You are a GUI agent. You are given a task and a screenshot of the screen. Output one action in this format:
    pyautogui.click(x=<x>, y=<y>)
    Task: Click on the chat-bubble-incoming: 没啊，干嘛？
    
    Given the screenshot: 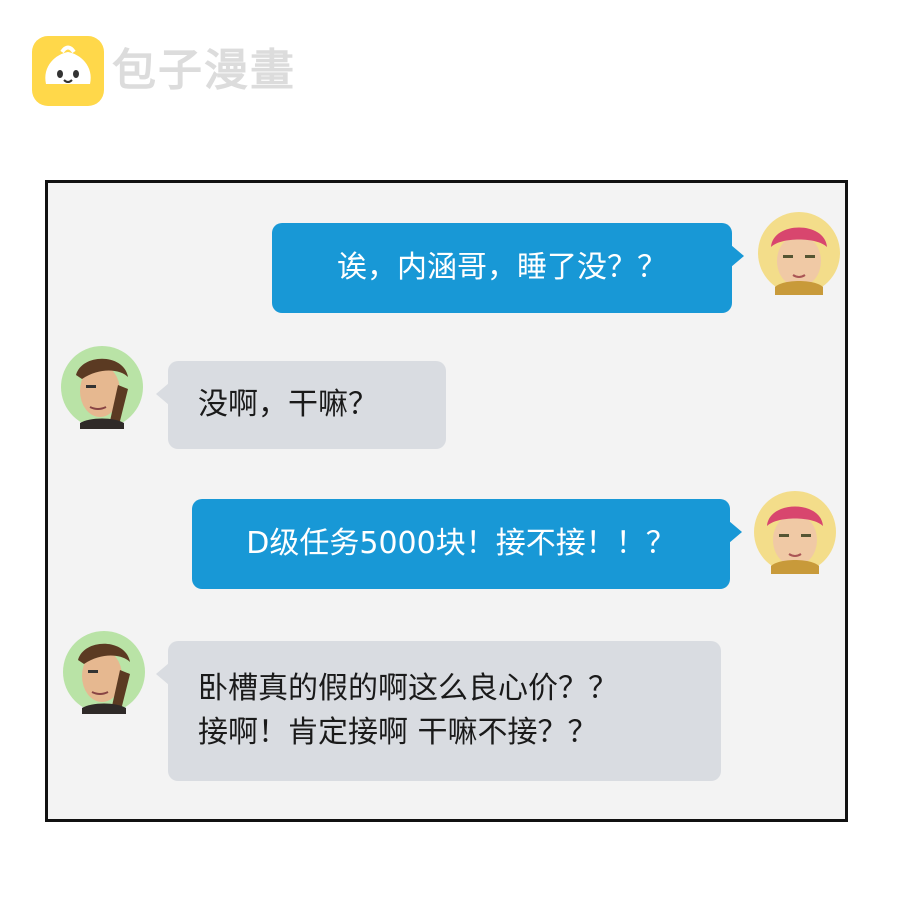 What is the action you would take?
    pyautogui.click(x=301, y=405)
    